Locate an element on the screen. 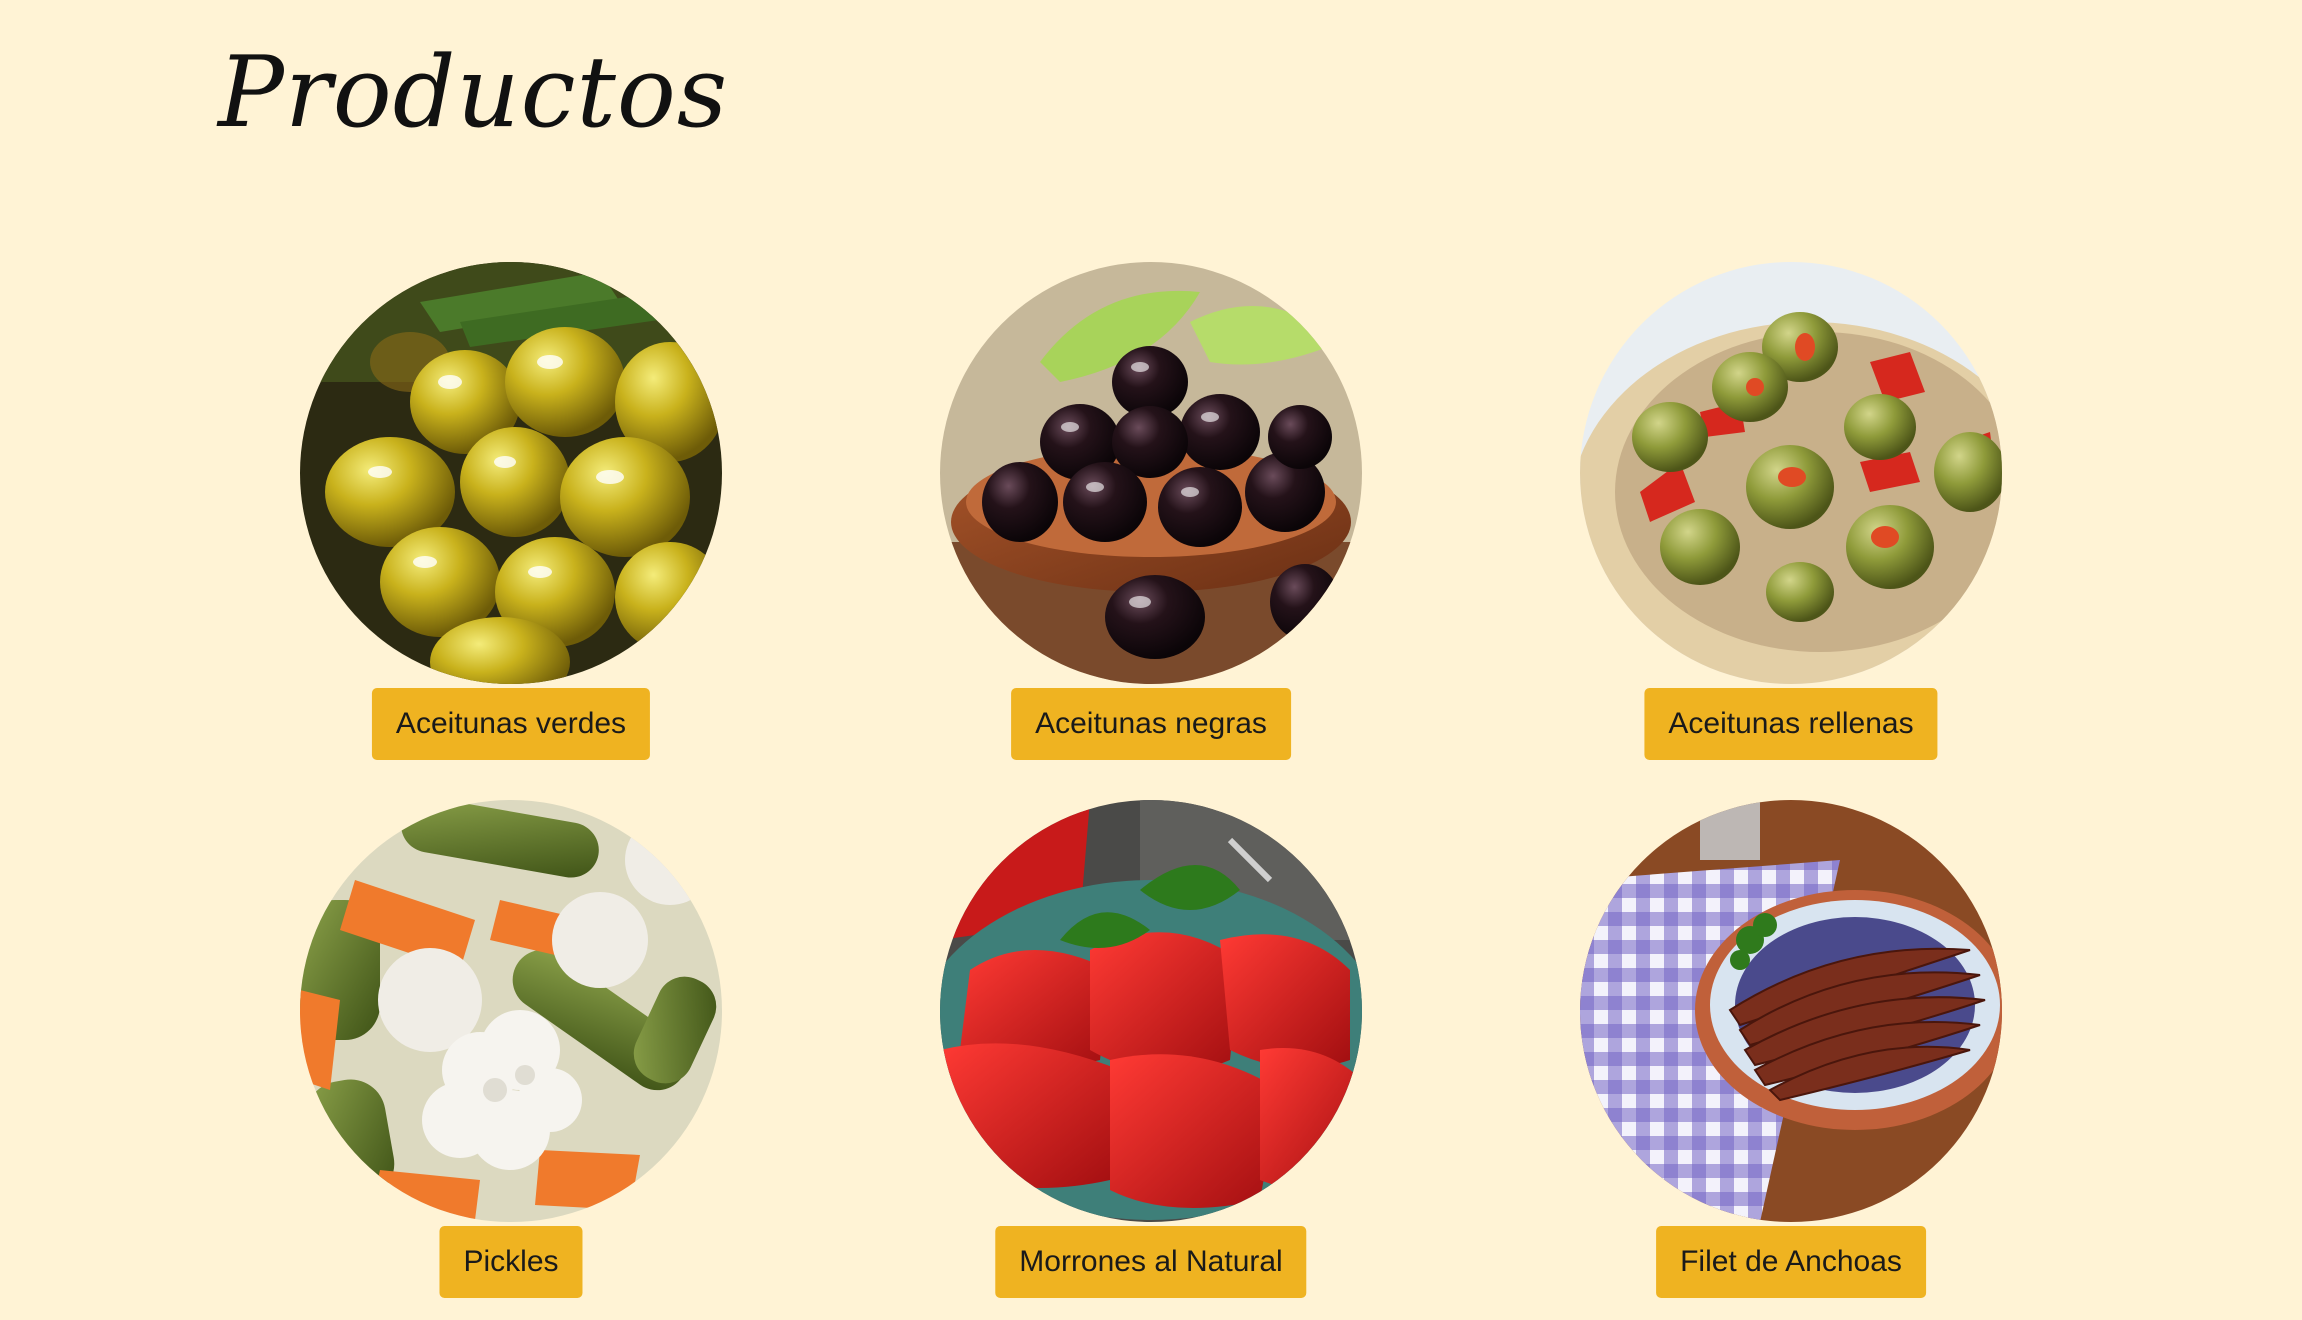 The width and height of the screenshot is (2302, 1320). product-button-aceitunas-negras: Aceitunas negras is located at coordinates (1151, 724).